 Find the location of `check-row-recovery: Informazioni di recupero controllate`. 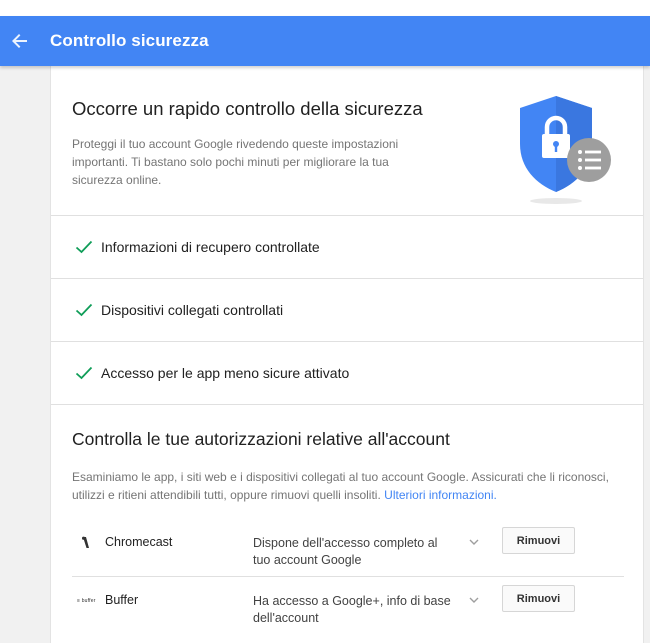

check-row-recovery: Informazioni di recupero controllate is located at coordinates (347, 247).